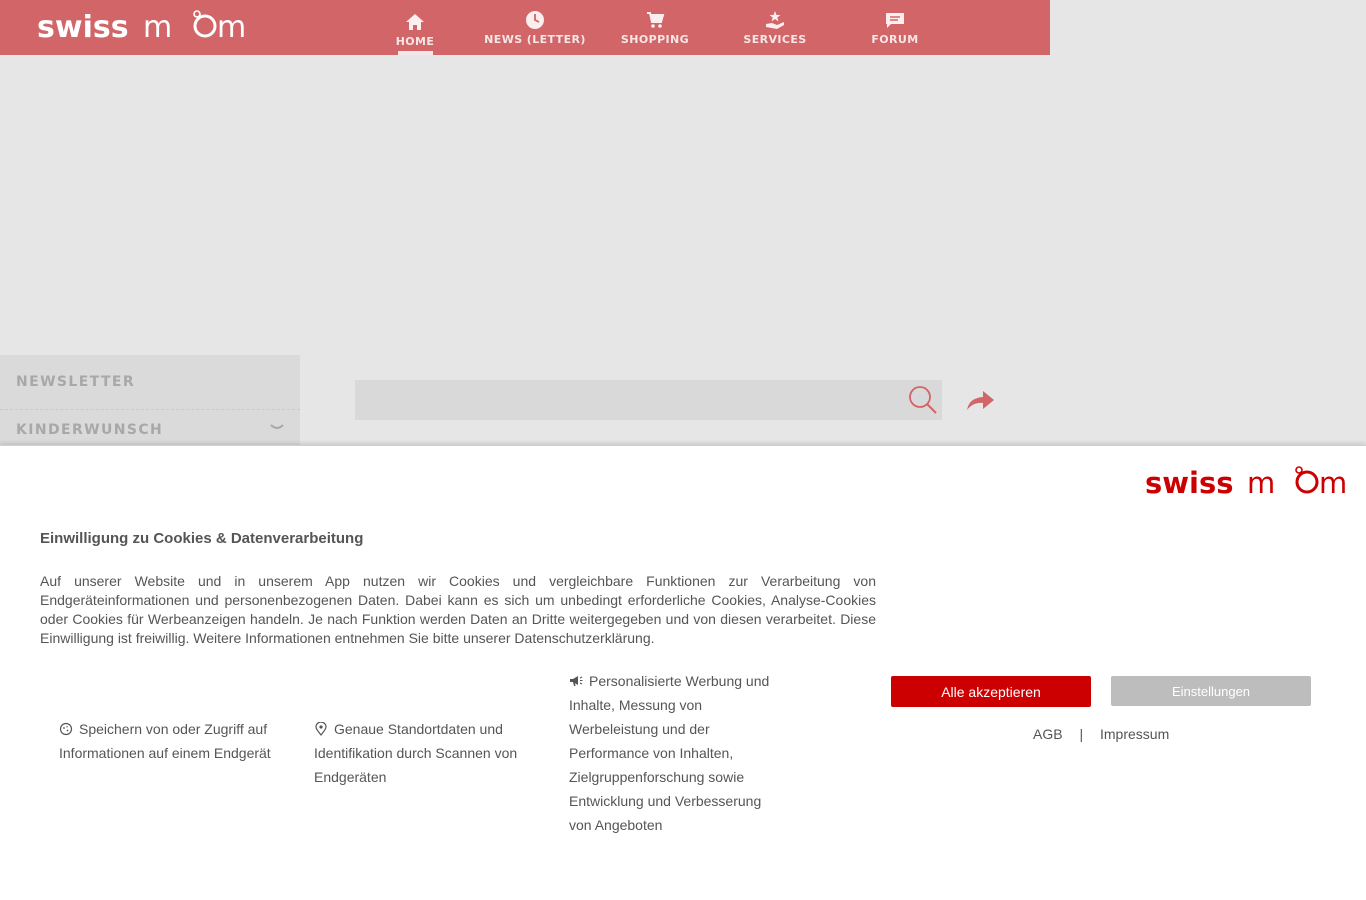 This screenshot has width=1366, height=900. What do you see at coordinates (656, 19) in the screenshot?
I see `cart-icon` at bounding box center [656, 19].